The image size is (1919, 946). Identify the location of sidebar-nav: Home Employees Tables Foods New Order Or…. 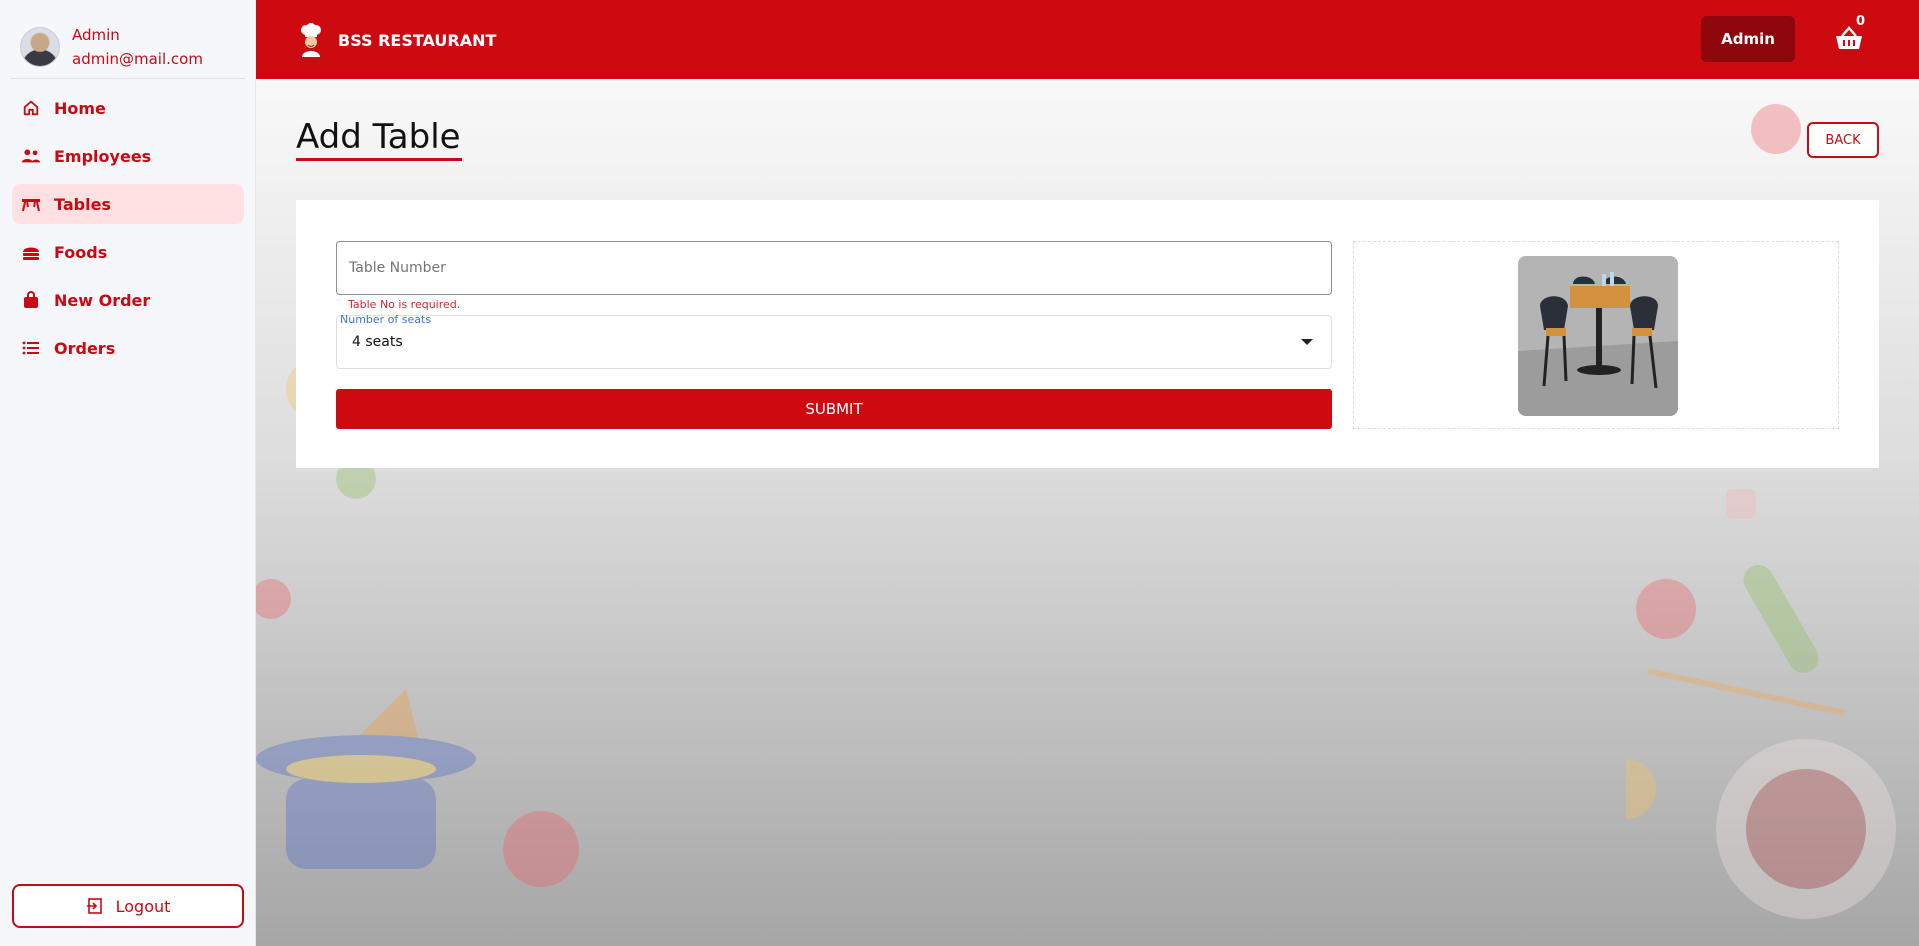
(128, 232).